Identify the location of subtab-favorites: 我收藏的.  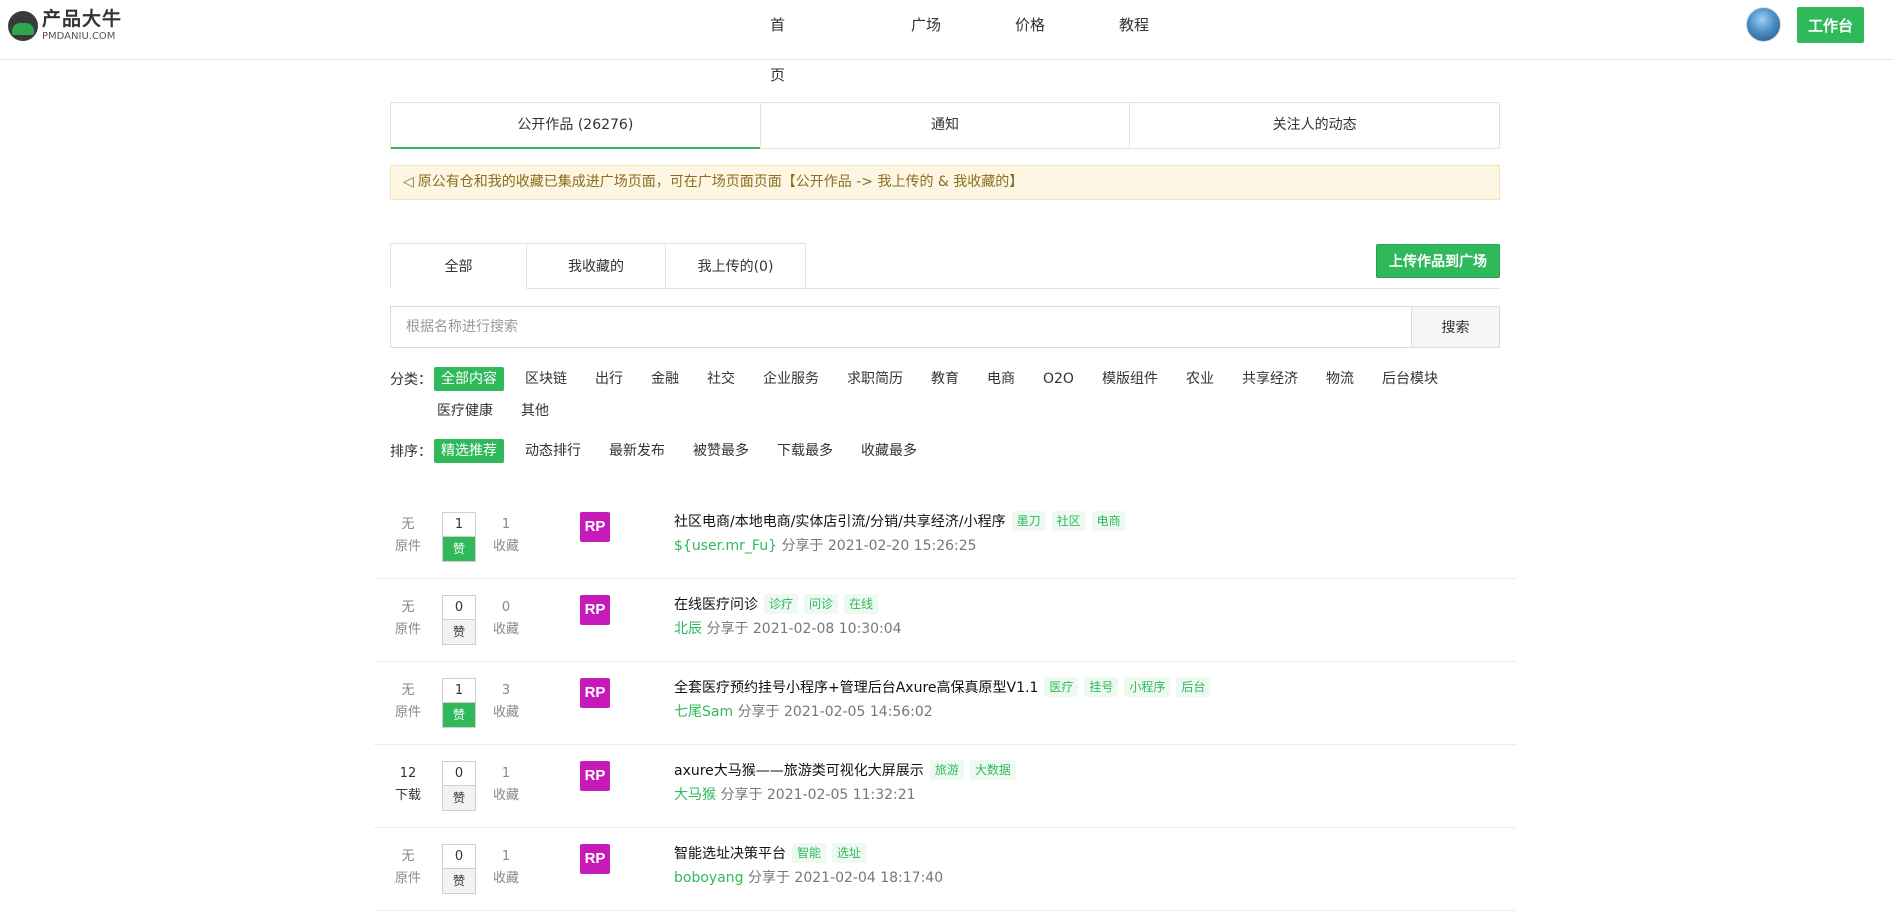
(596, 266).